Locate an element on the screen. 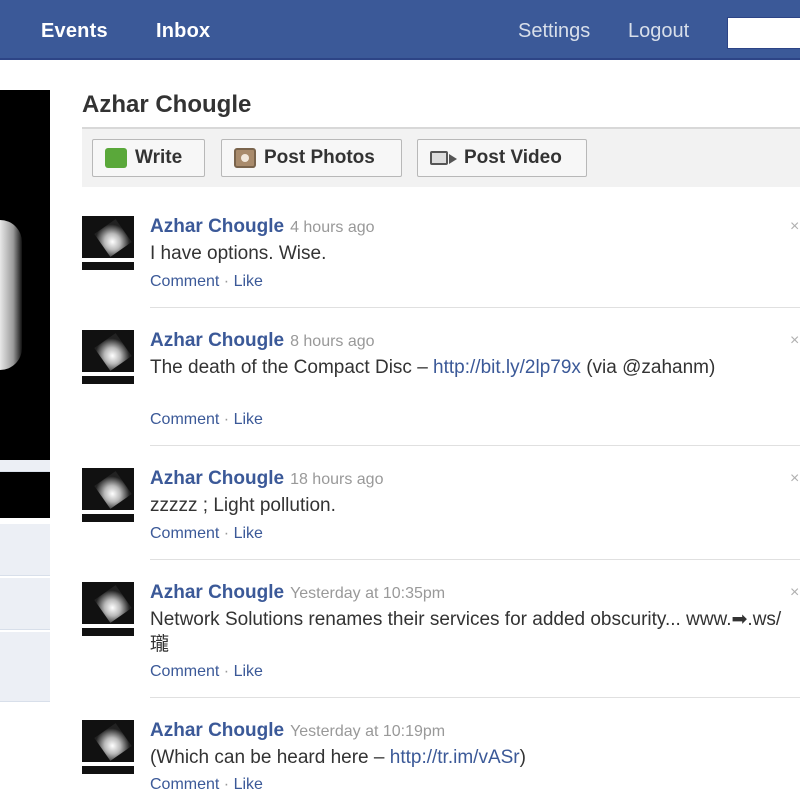  story-author-link: Azhar Chougle Yesterday at 10:19pm is located at coordinates (297, 731).